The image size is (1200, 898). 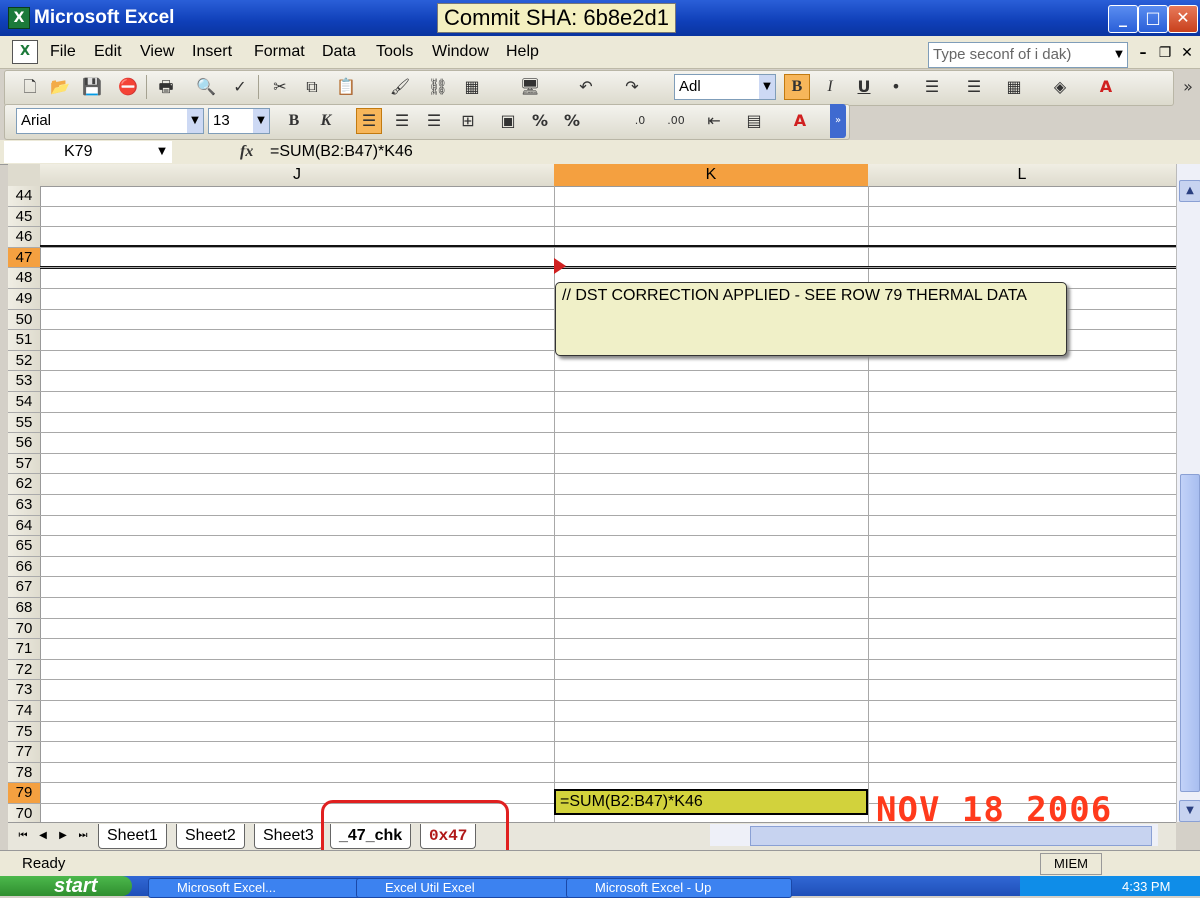 I want to click on cut-icon: ✂, so click(x=280, y=87).